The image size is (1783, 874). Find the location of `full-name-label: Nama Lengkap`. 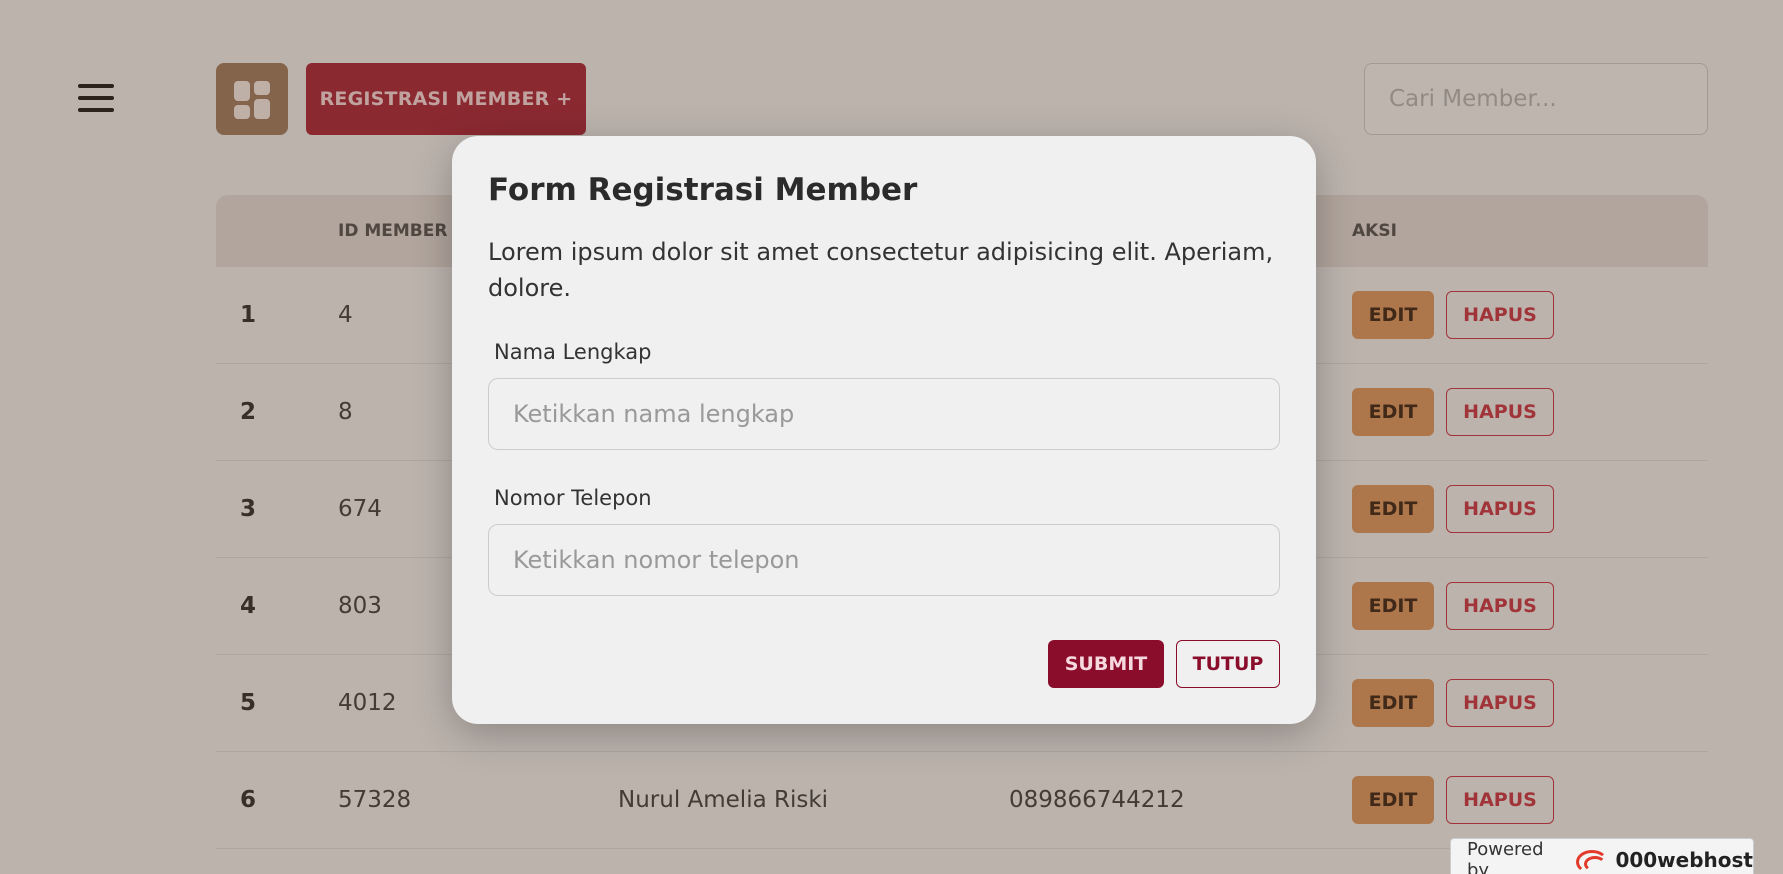

full-name-label: Nama Lengkap is located at coordinates (573, 352).